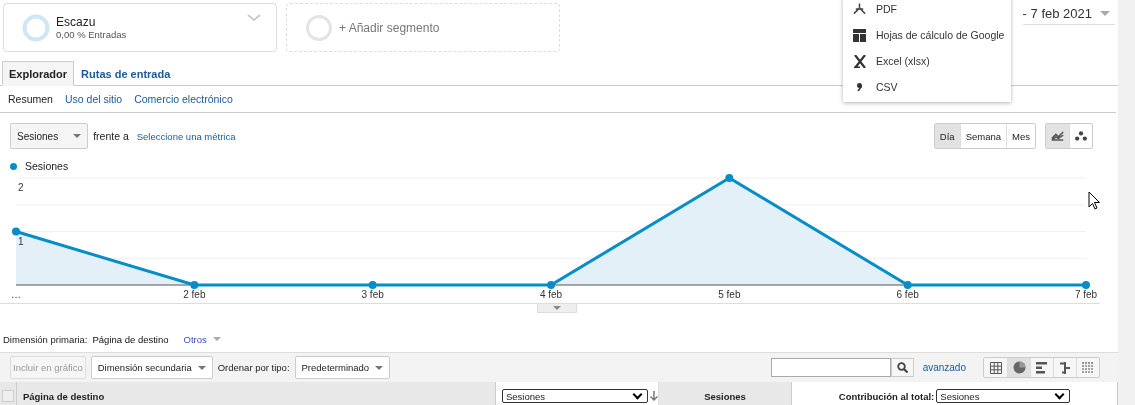 This screenshot has width=1135, height=405. What do you see at coordinates (91, 34) in the screenshot?
I see `segment-detail: 0,00 % Entradas` at bounding box center [91, 34].